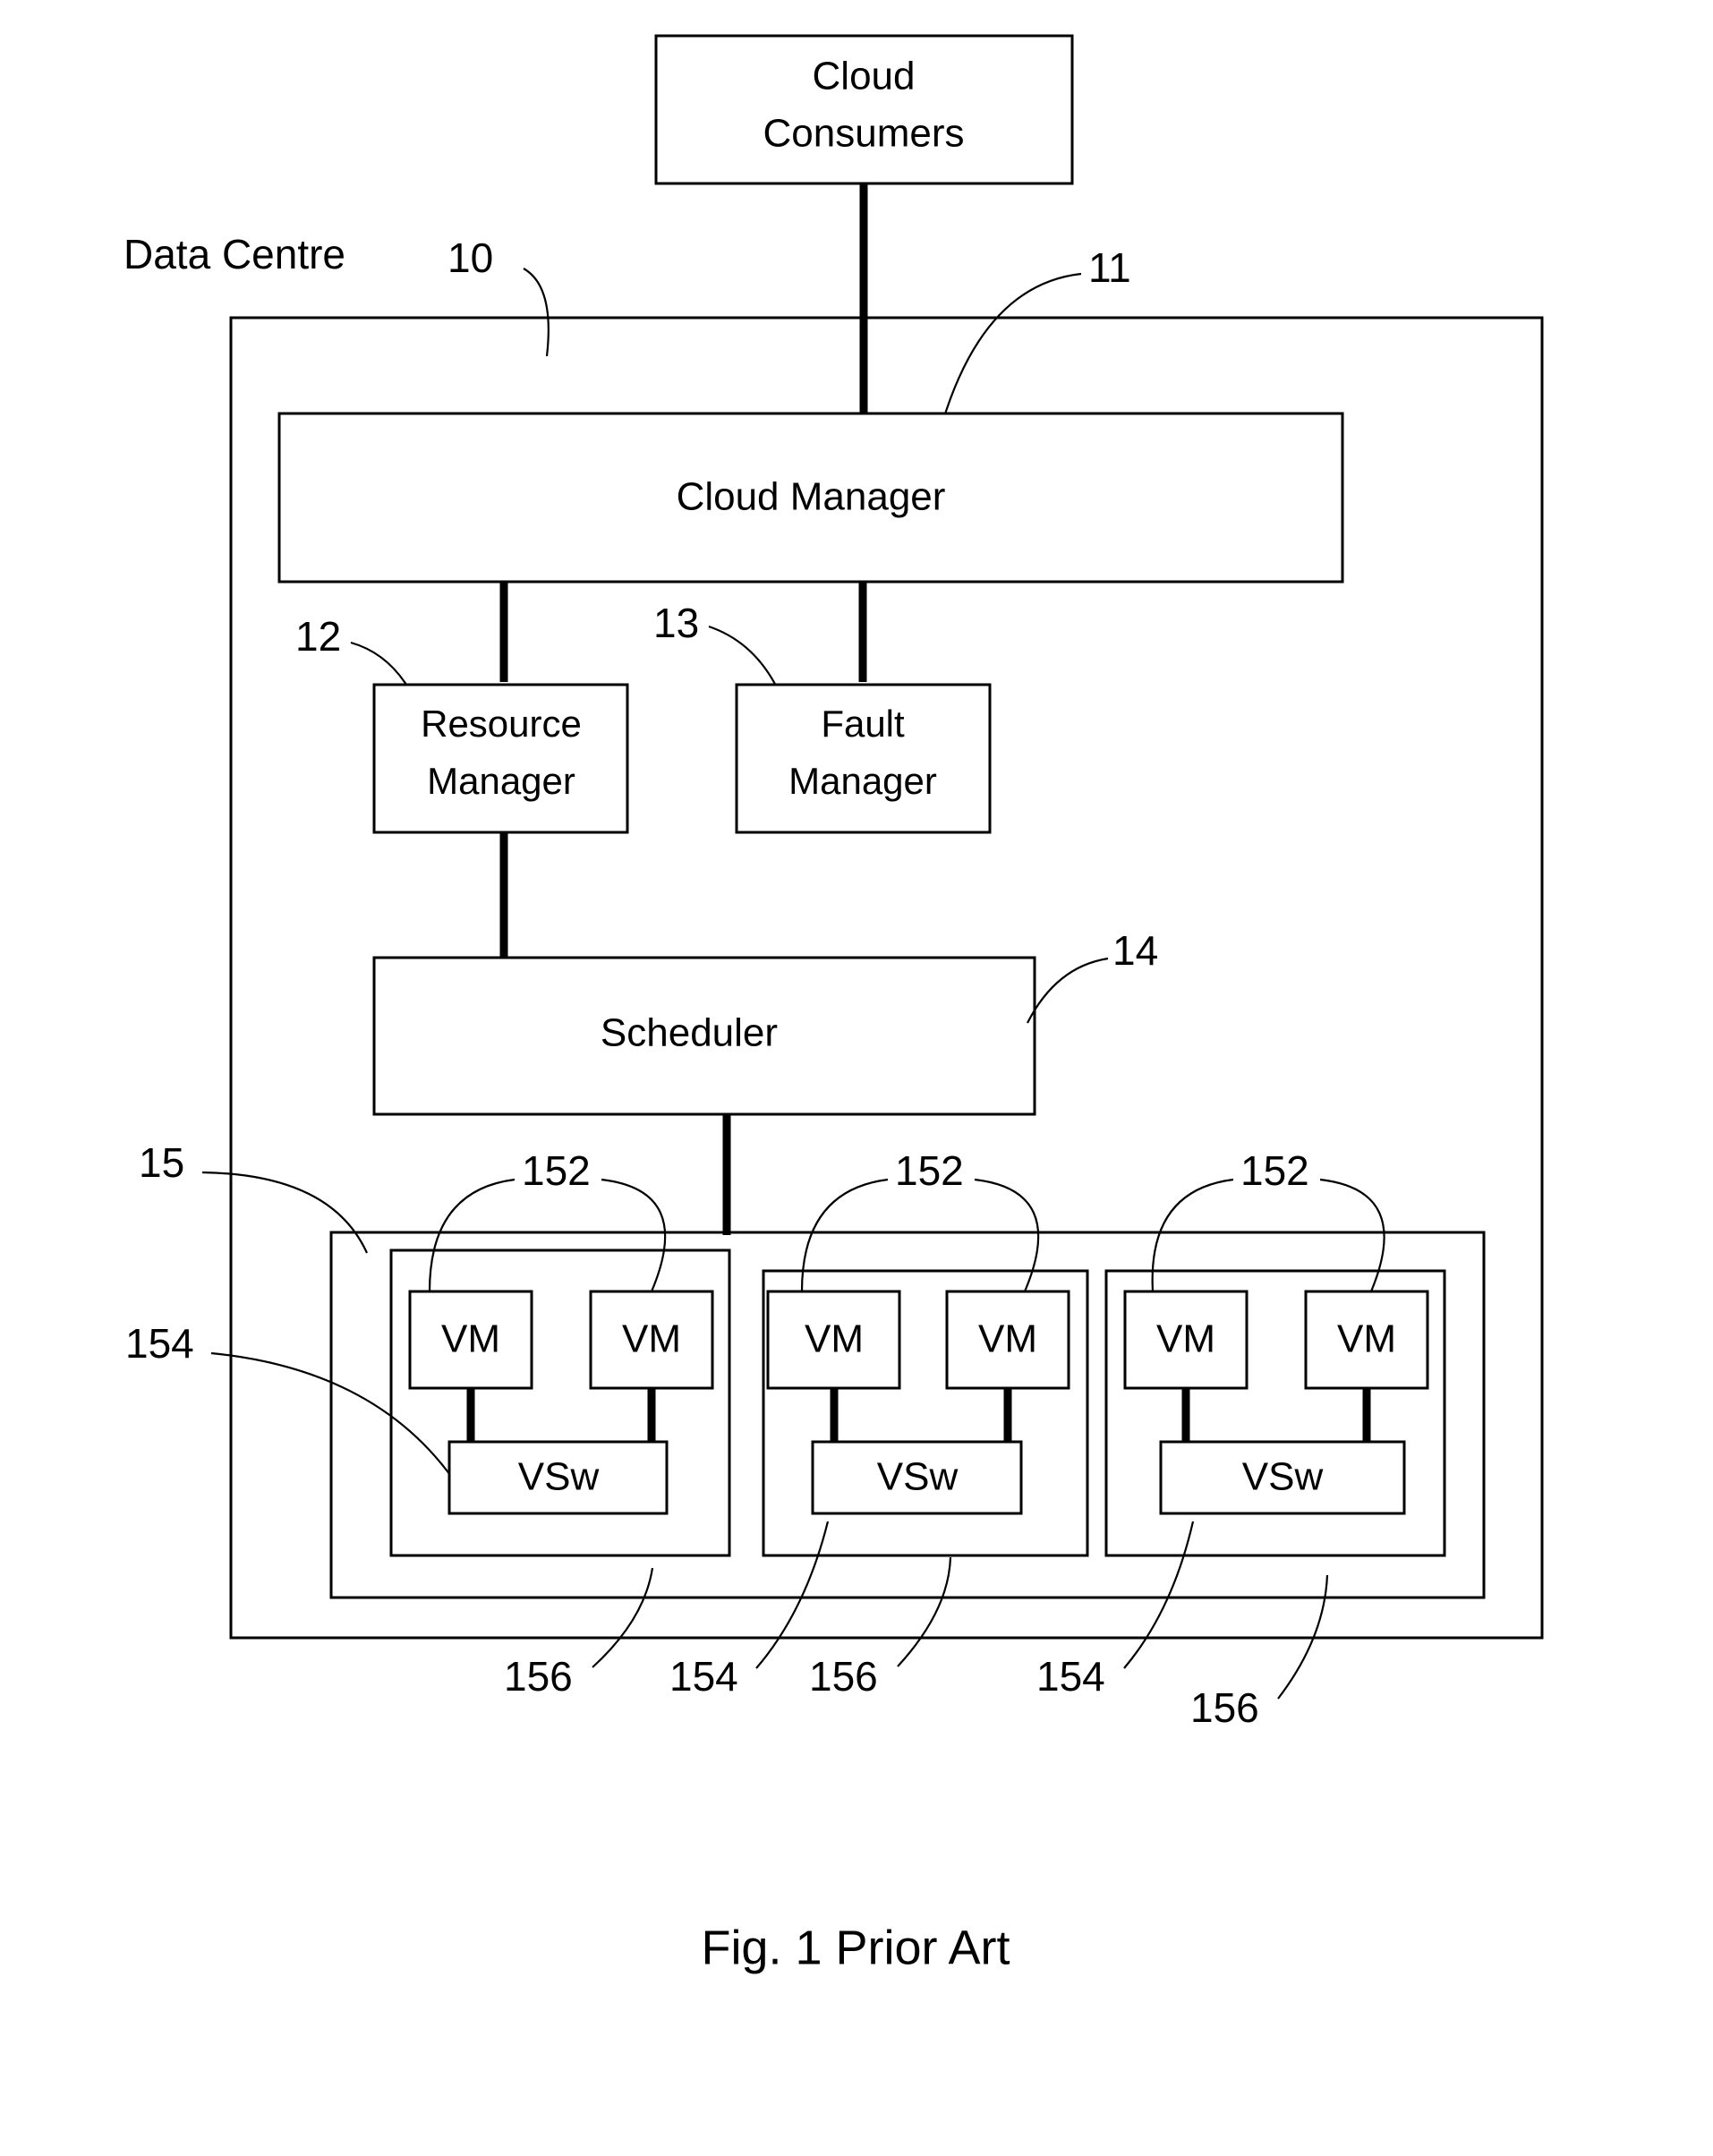 The image size is (1713, 2156). I want to click on cloud-consumers-node: Cloud Consumers, so click(864, 109).